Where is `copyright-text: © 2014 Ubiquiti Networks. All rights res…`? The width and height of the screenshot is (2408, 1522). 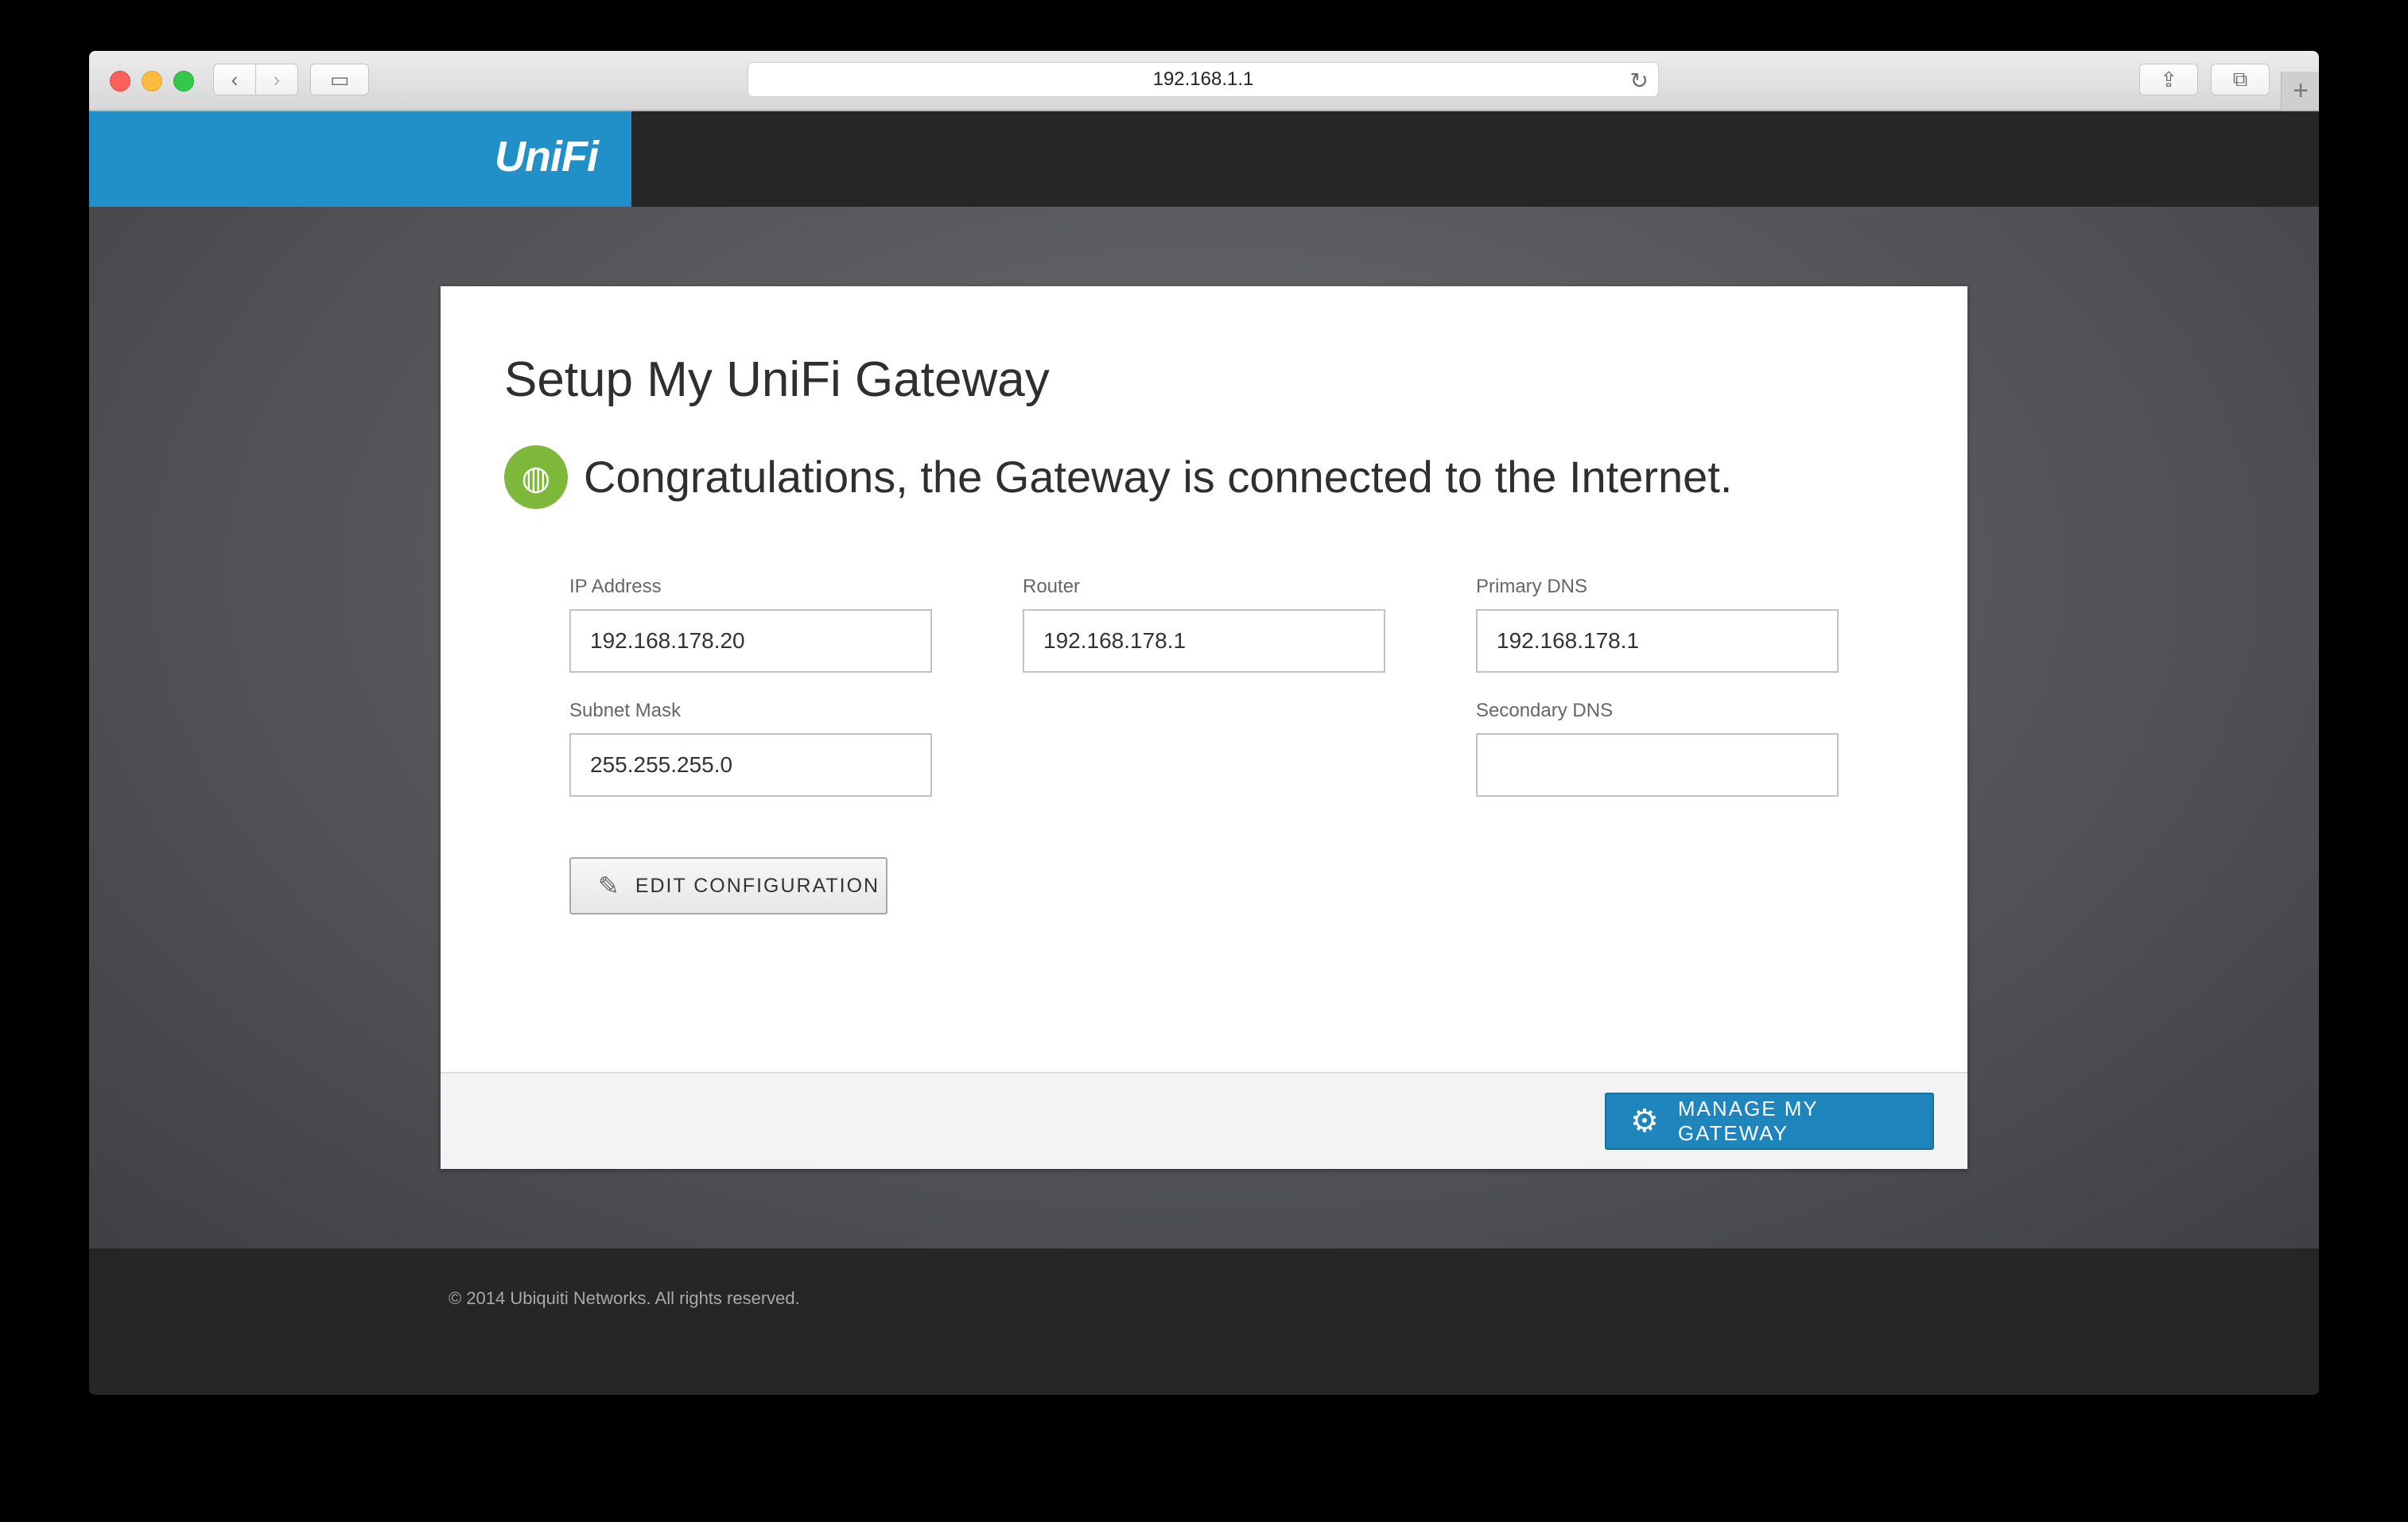
copyright-text: © 2014 Ubiquiti Networks. All rights res… is located at coordinates (624, 1298).